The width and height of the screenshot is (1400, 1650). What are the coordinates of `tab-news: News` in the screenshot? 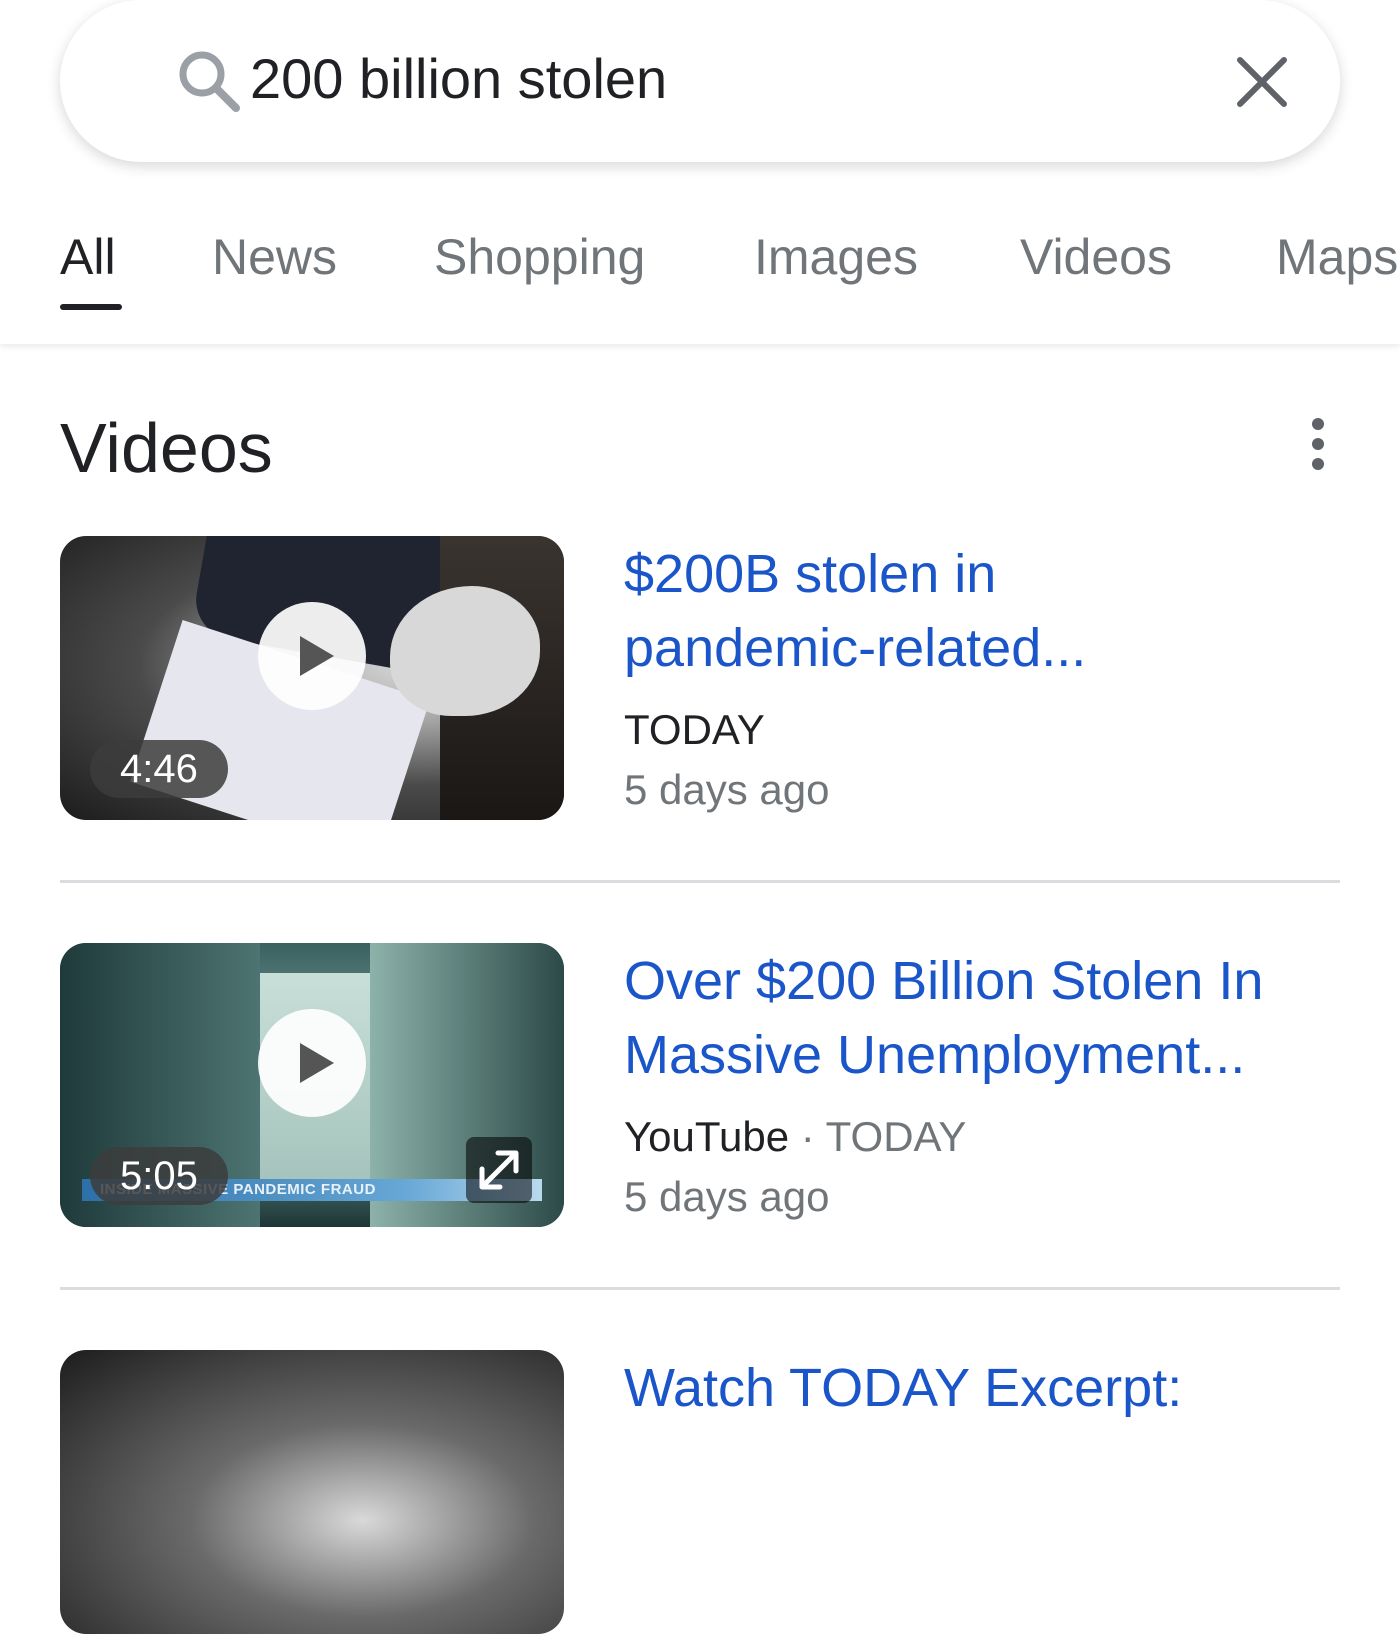 It's located at (274, 257).